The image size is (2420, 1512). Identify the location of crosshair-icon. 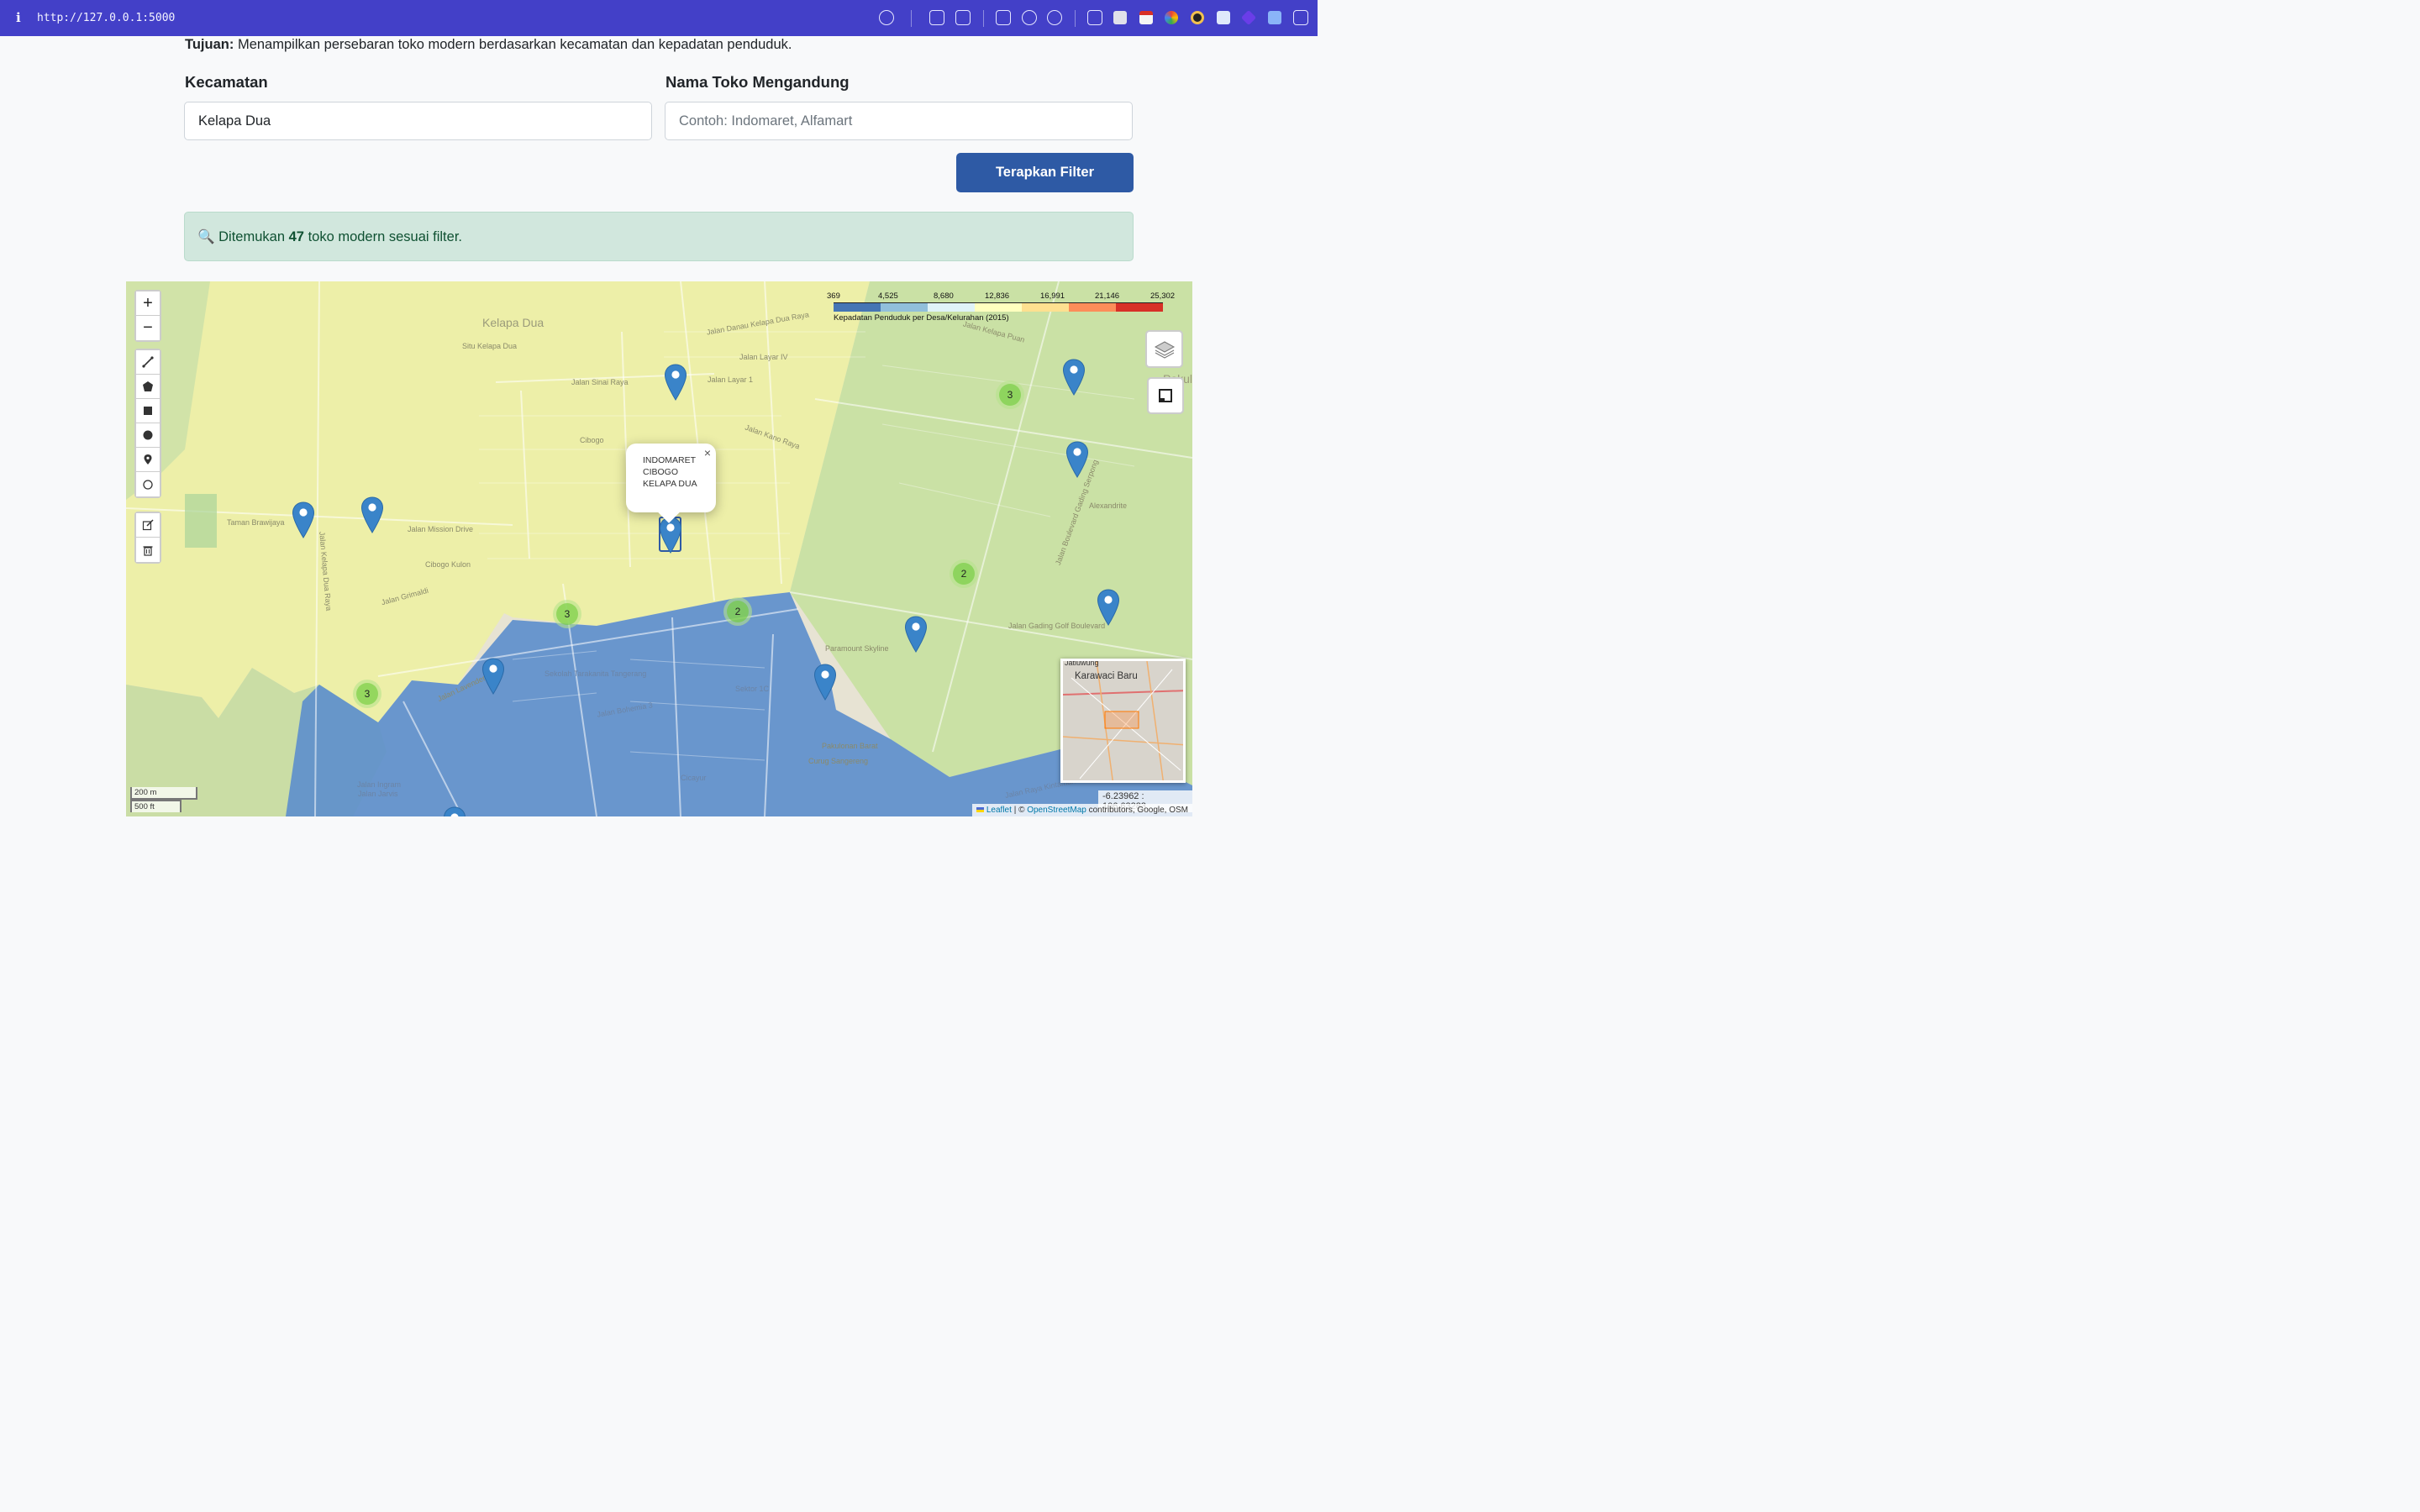
(1054, 17).